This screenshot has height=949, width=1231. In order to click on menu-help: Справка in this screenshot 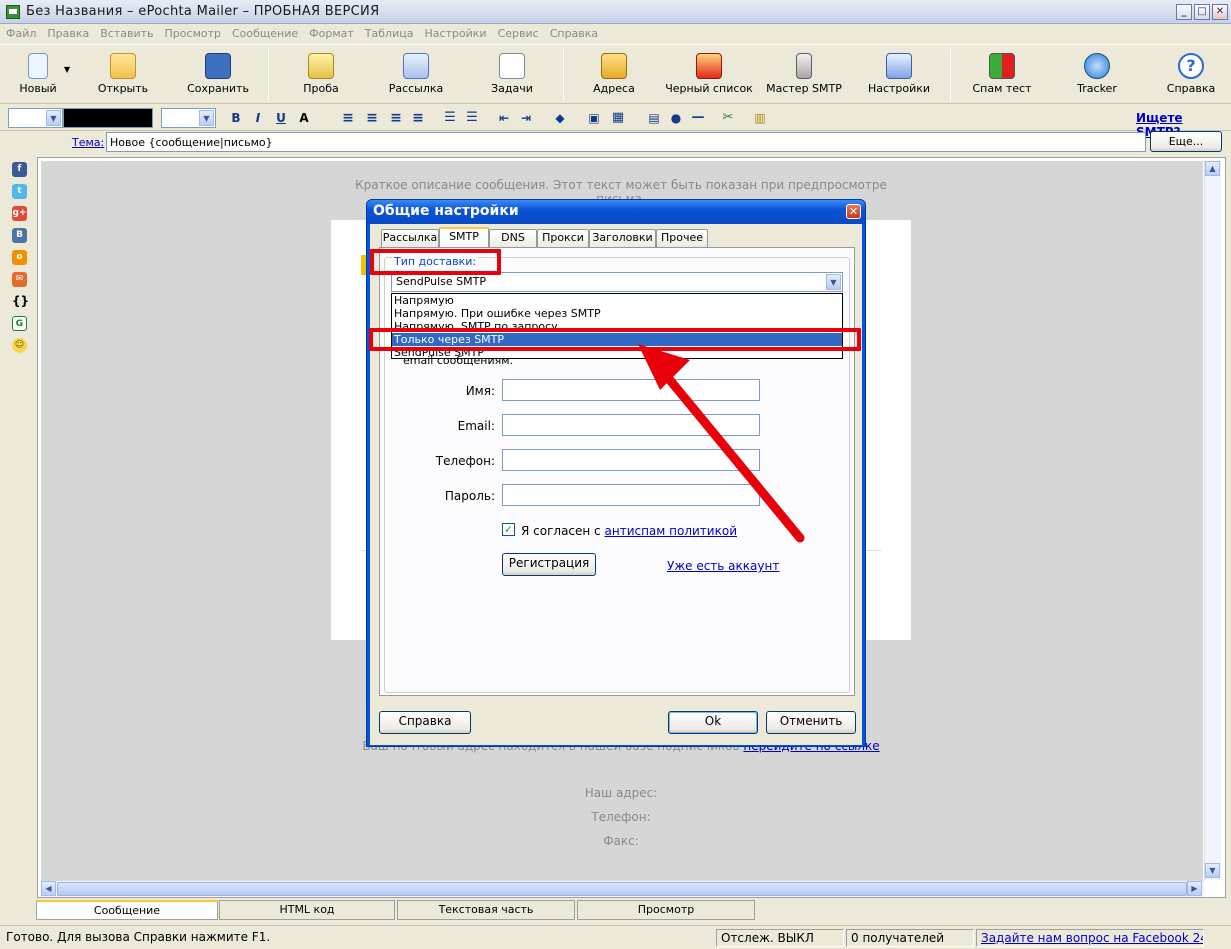, I will do `click(574, 33)`.